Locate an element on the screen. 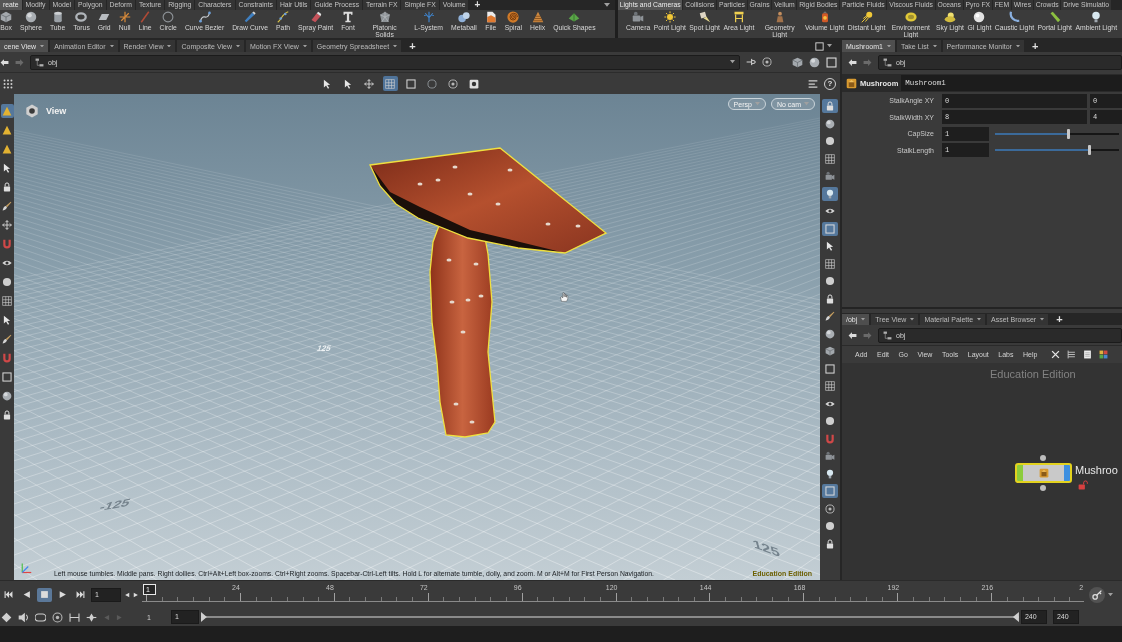 The image size is (1122, 642). skip-start-icon is located at coordinates (8, 594).